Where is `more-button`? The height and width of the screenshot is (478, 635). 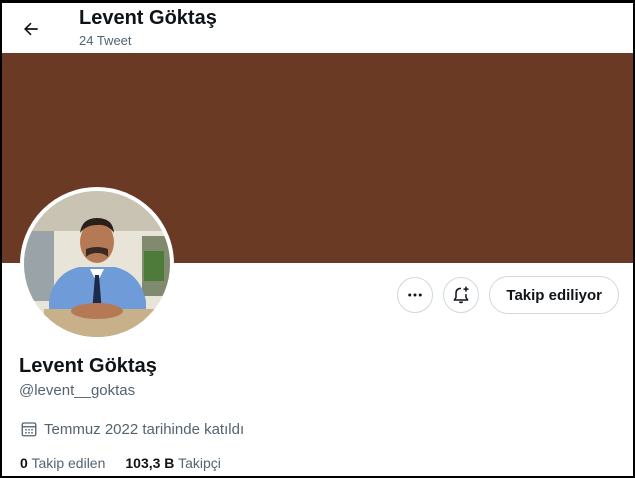 more-button is located at coordinates (415, 295).